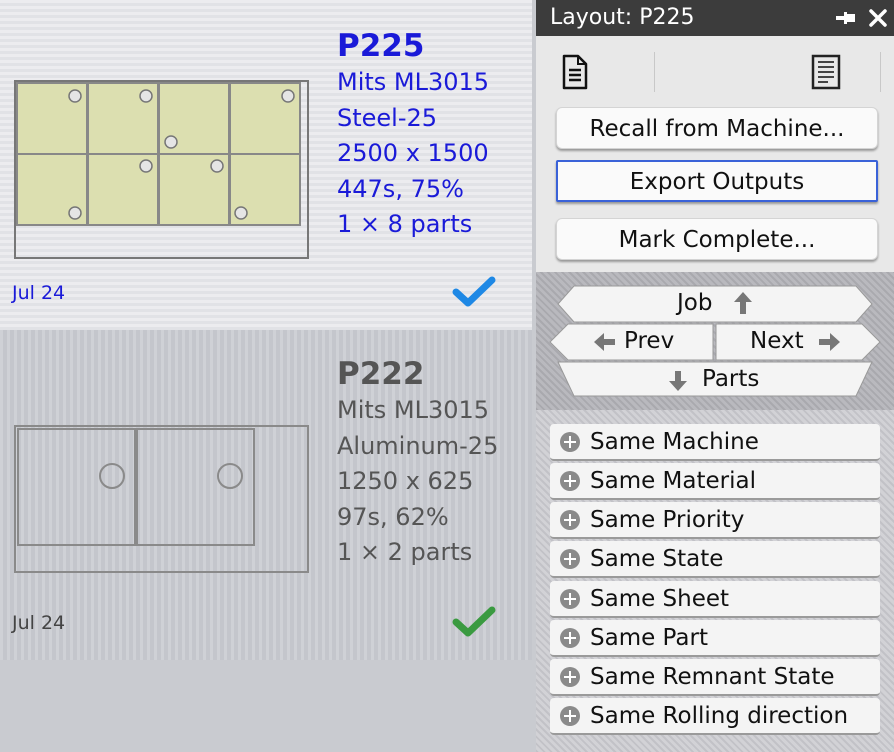 The width and height of the screenshot is (894, 752). Describe the element at coordinates (381, 374) in the screenshot. I see `layout-name: P222` at that location.